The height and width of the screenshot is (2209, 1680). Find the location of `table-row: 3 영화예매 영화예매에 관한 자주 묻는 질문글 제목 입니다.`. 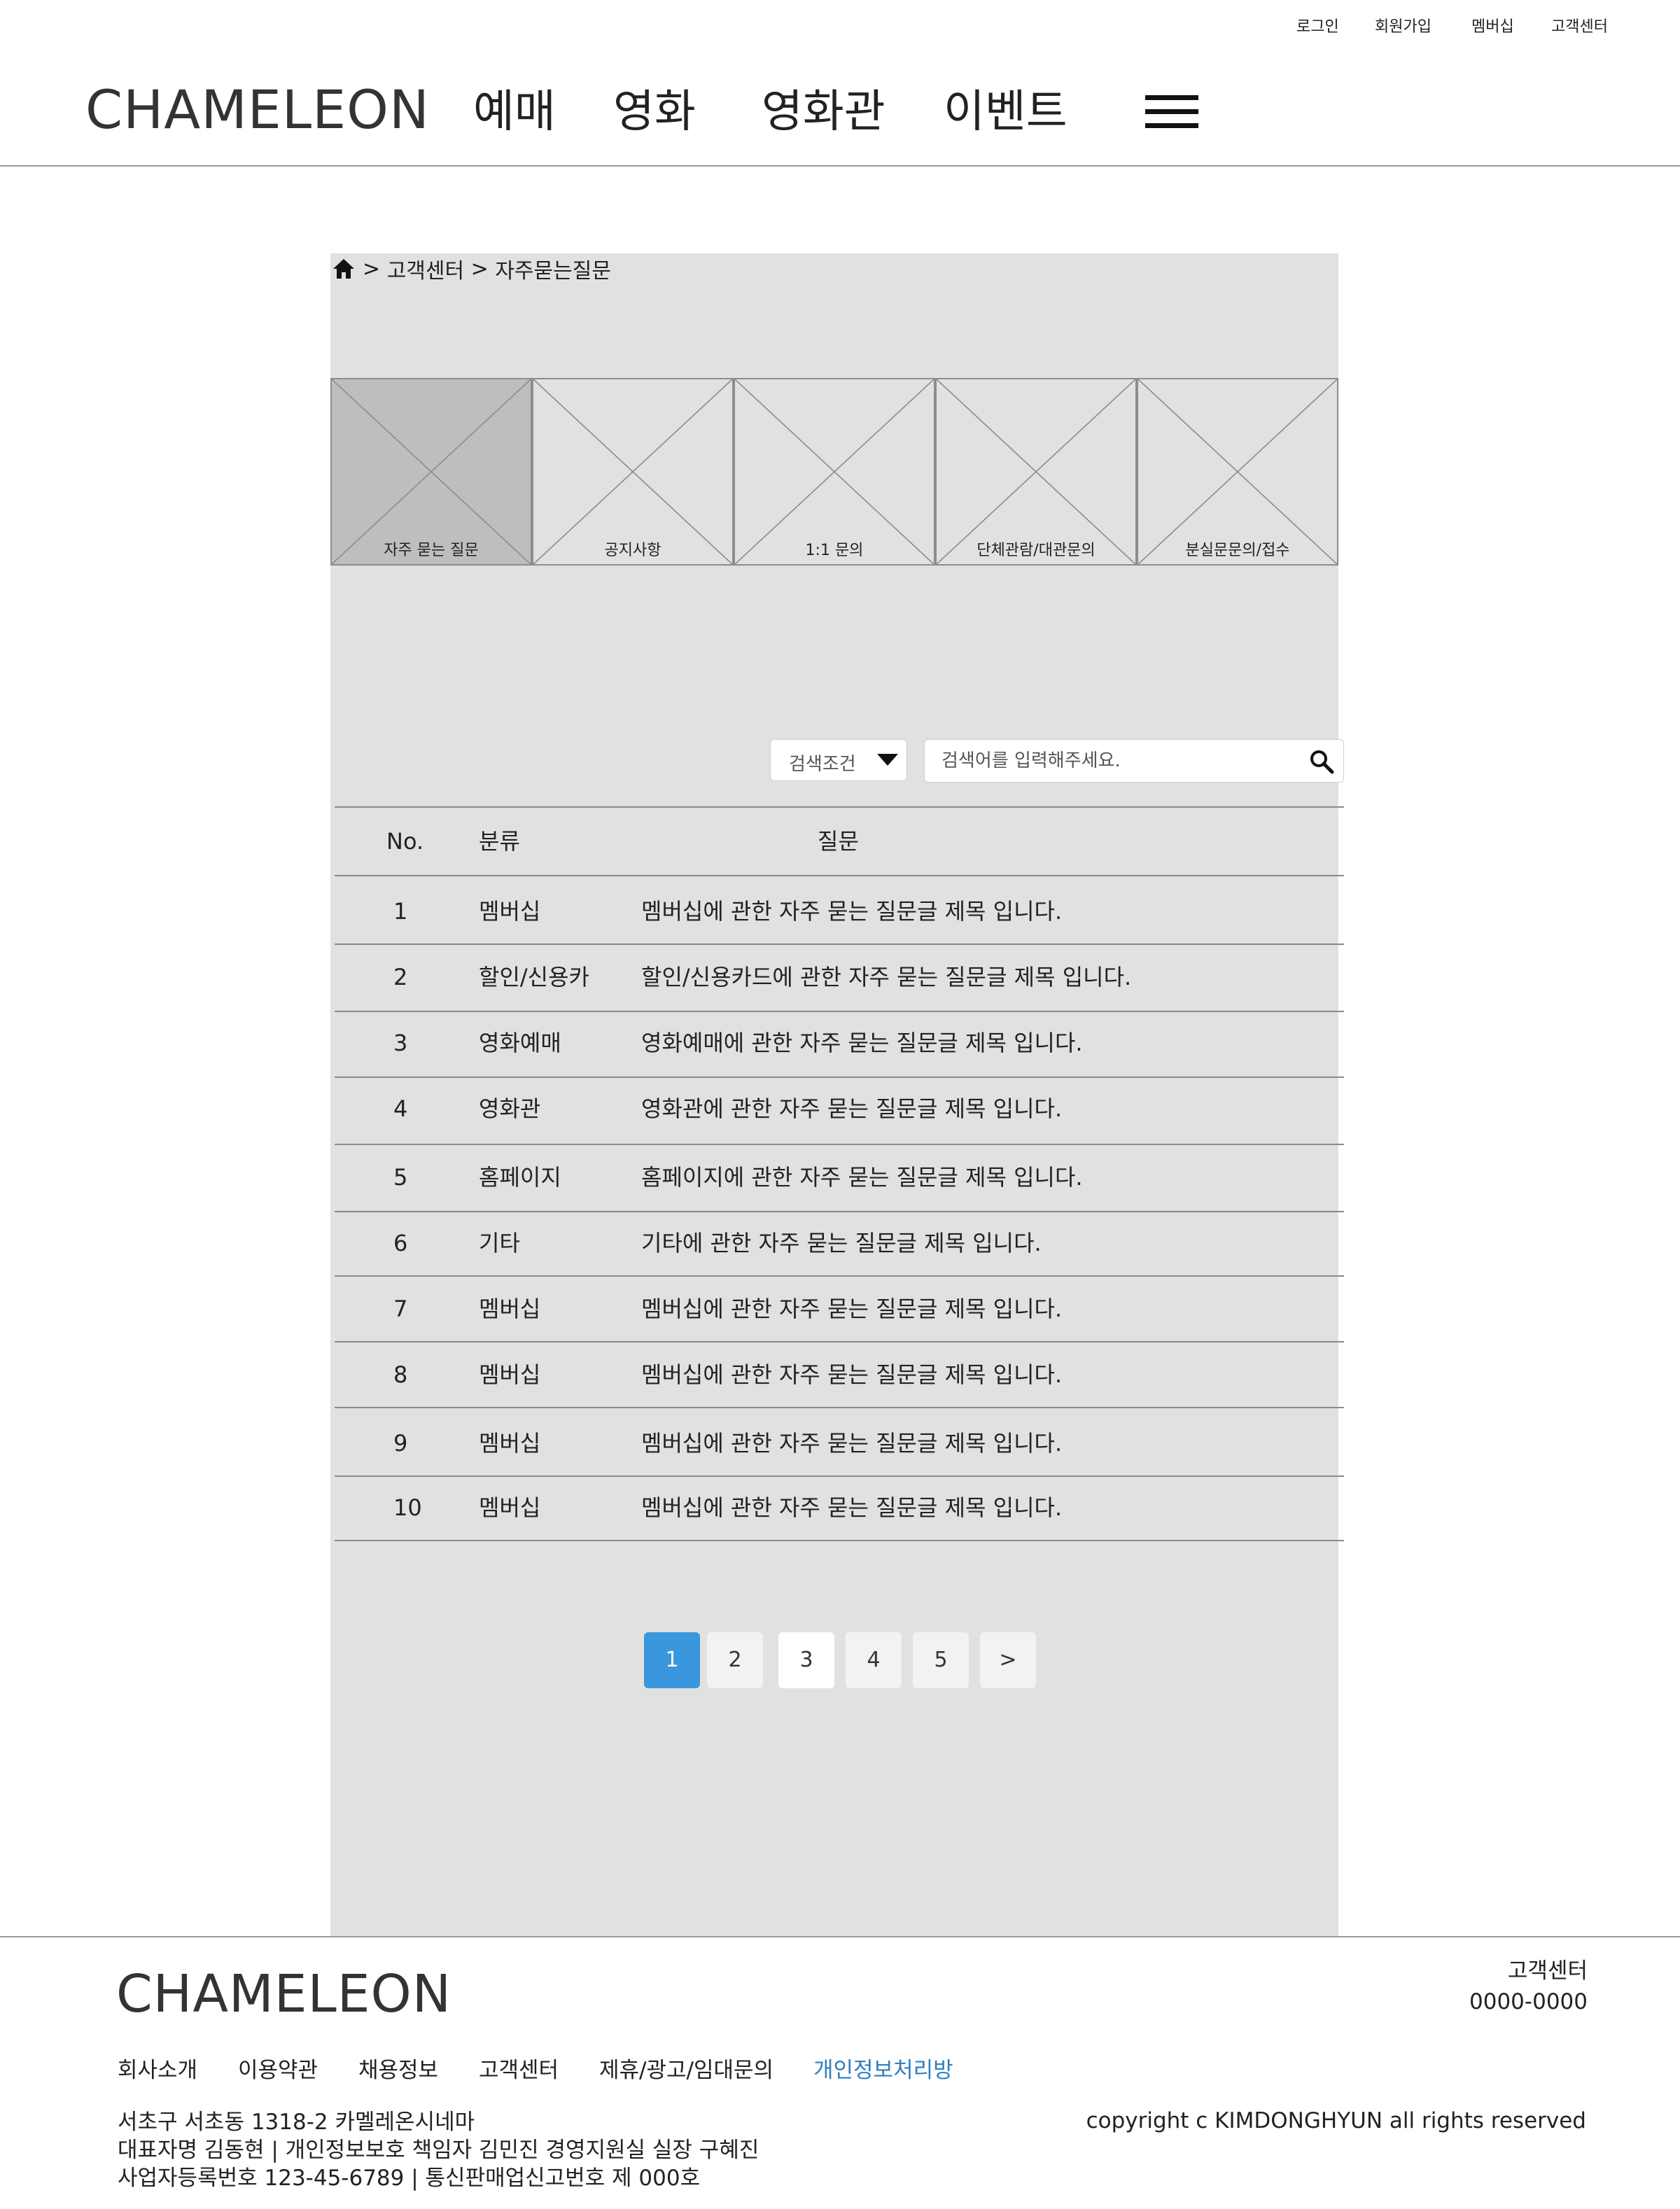

table-row: 3 영화예매 영화예매에 관한 자주 묻는 질문글 제목 입니다. is located at coordinates (839, 1044).